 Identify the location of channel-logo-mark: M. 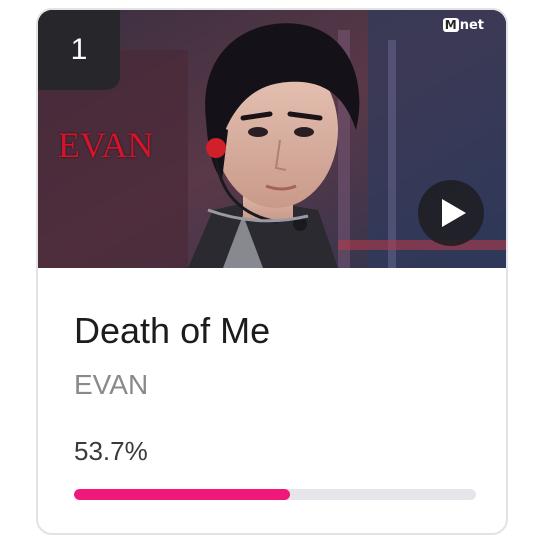
(450, 25).